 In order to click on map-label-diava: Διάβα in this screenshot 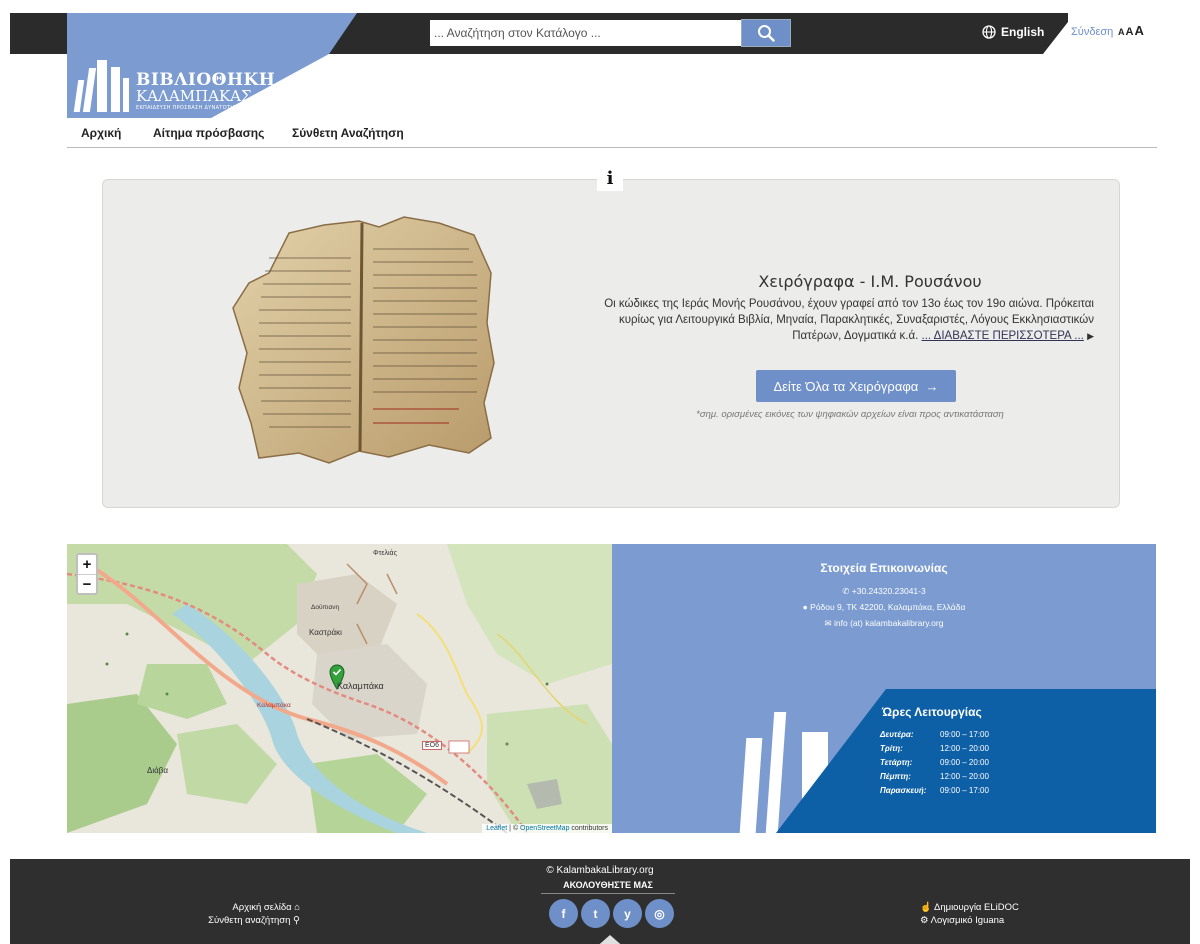, I will do `click(157, 770)`.